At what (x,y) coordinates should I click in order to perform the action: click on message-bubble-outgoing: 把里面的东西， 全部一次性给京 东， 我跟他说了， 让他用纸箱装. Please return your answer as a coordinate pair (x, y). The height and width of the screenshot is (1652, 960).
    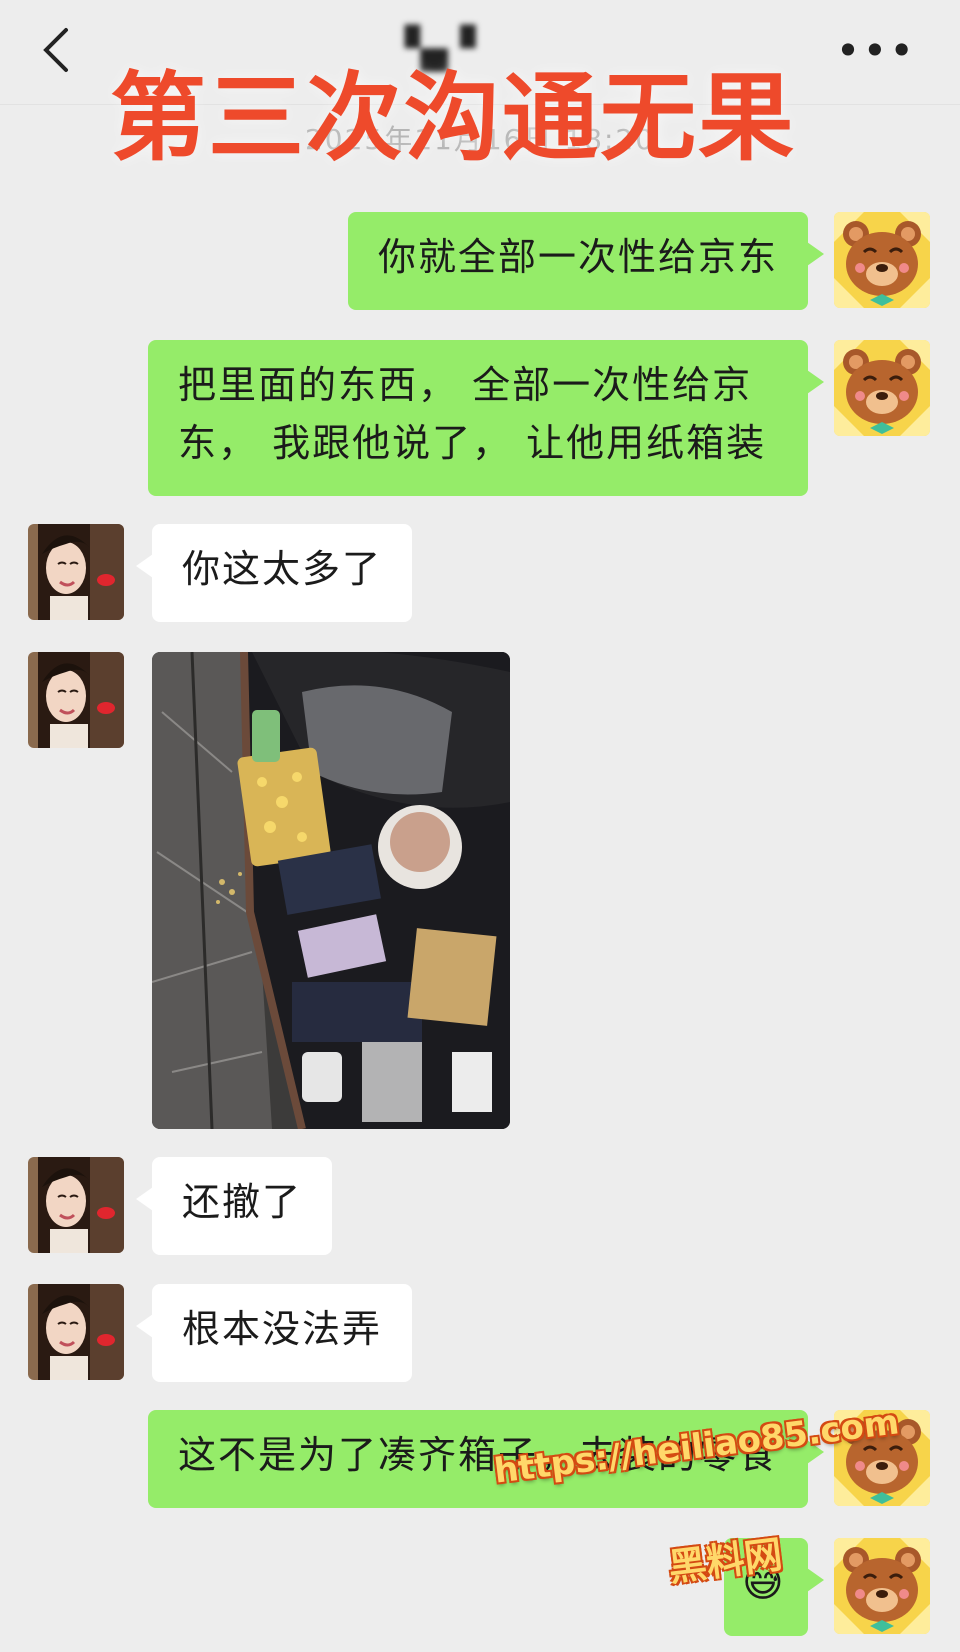
    Looking at the image, I should click on (486, 418).